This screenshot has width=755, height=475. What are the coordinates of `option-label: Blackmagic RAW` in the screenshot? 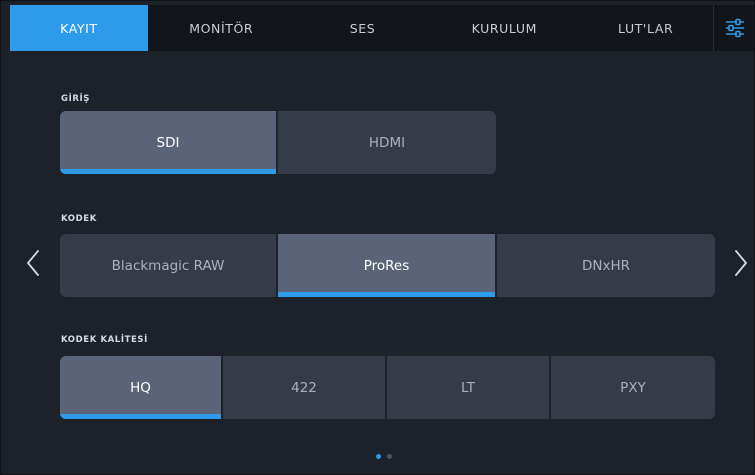 It's located at (168, 265).